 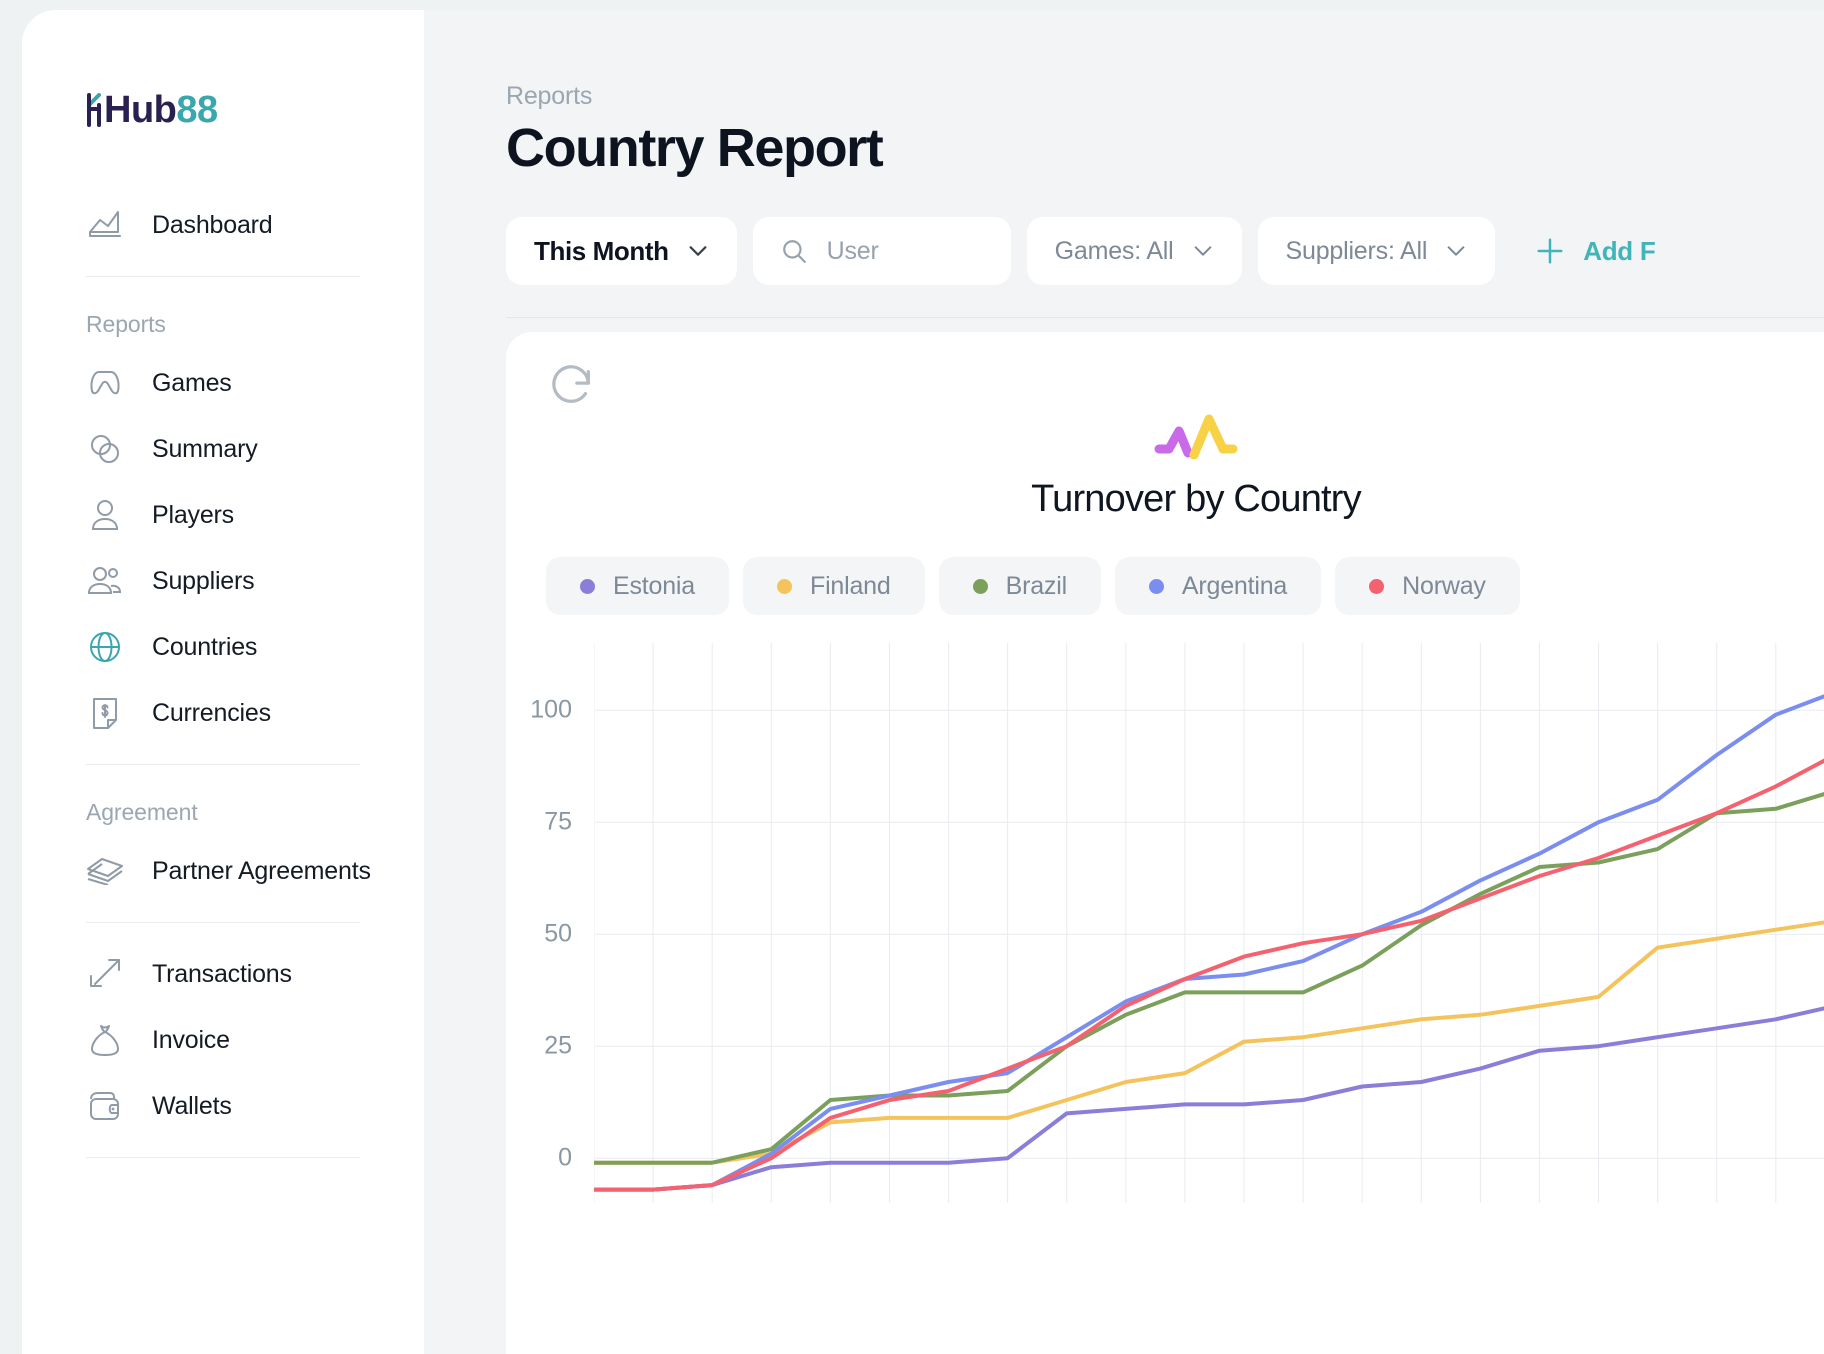 What do you see at coordinates (852, 250) in the screenshot?
I see `search-placeholder: User` at bounding box center [852, 250].